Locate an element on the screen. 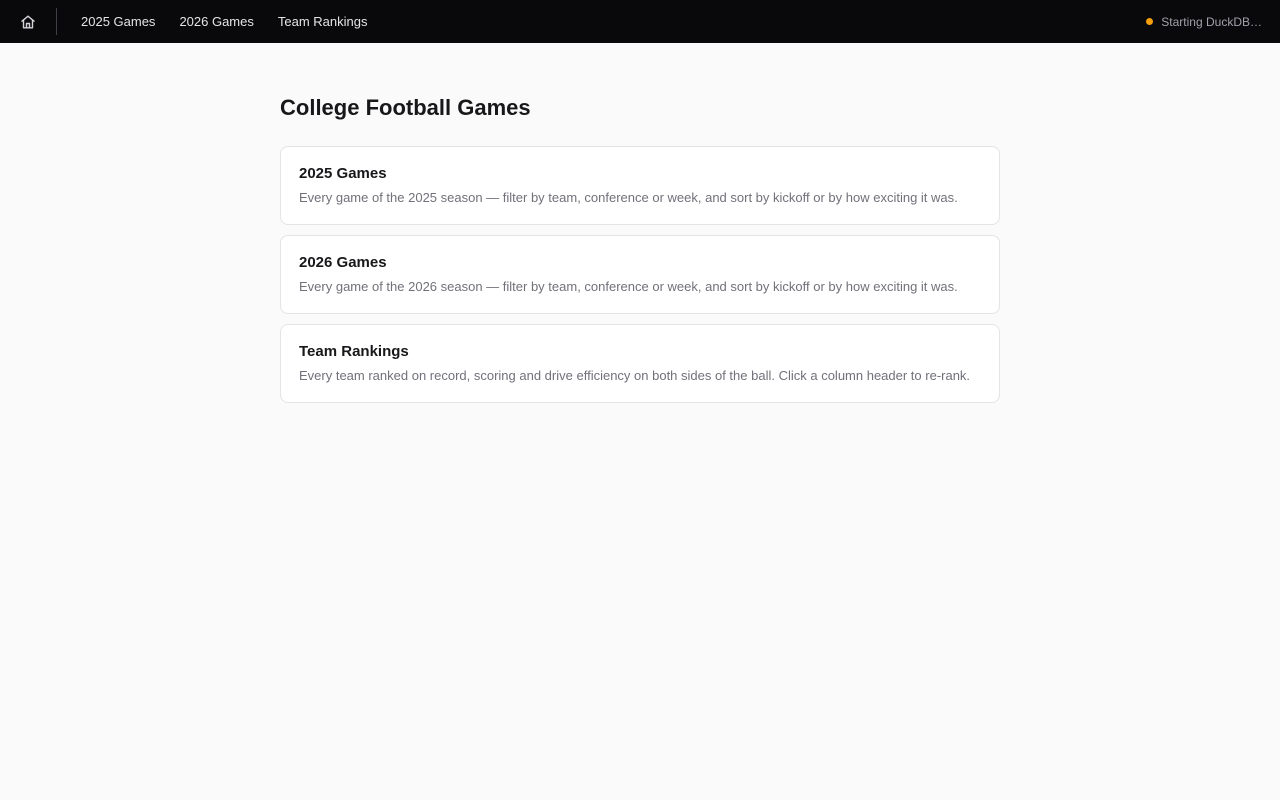 This screenshot has height=800, width=1280. card-title: 2025 Games is located at coordinates (343, 173).